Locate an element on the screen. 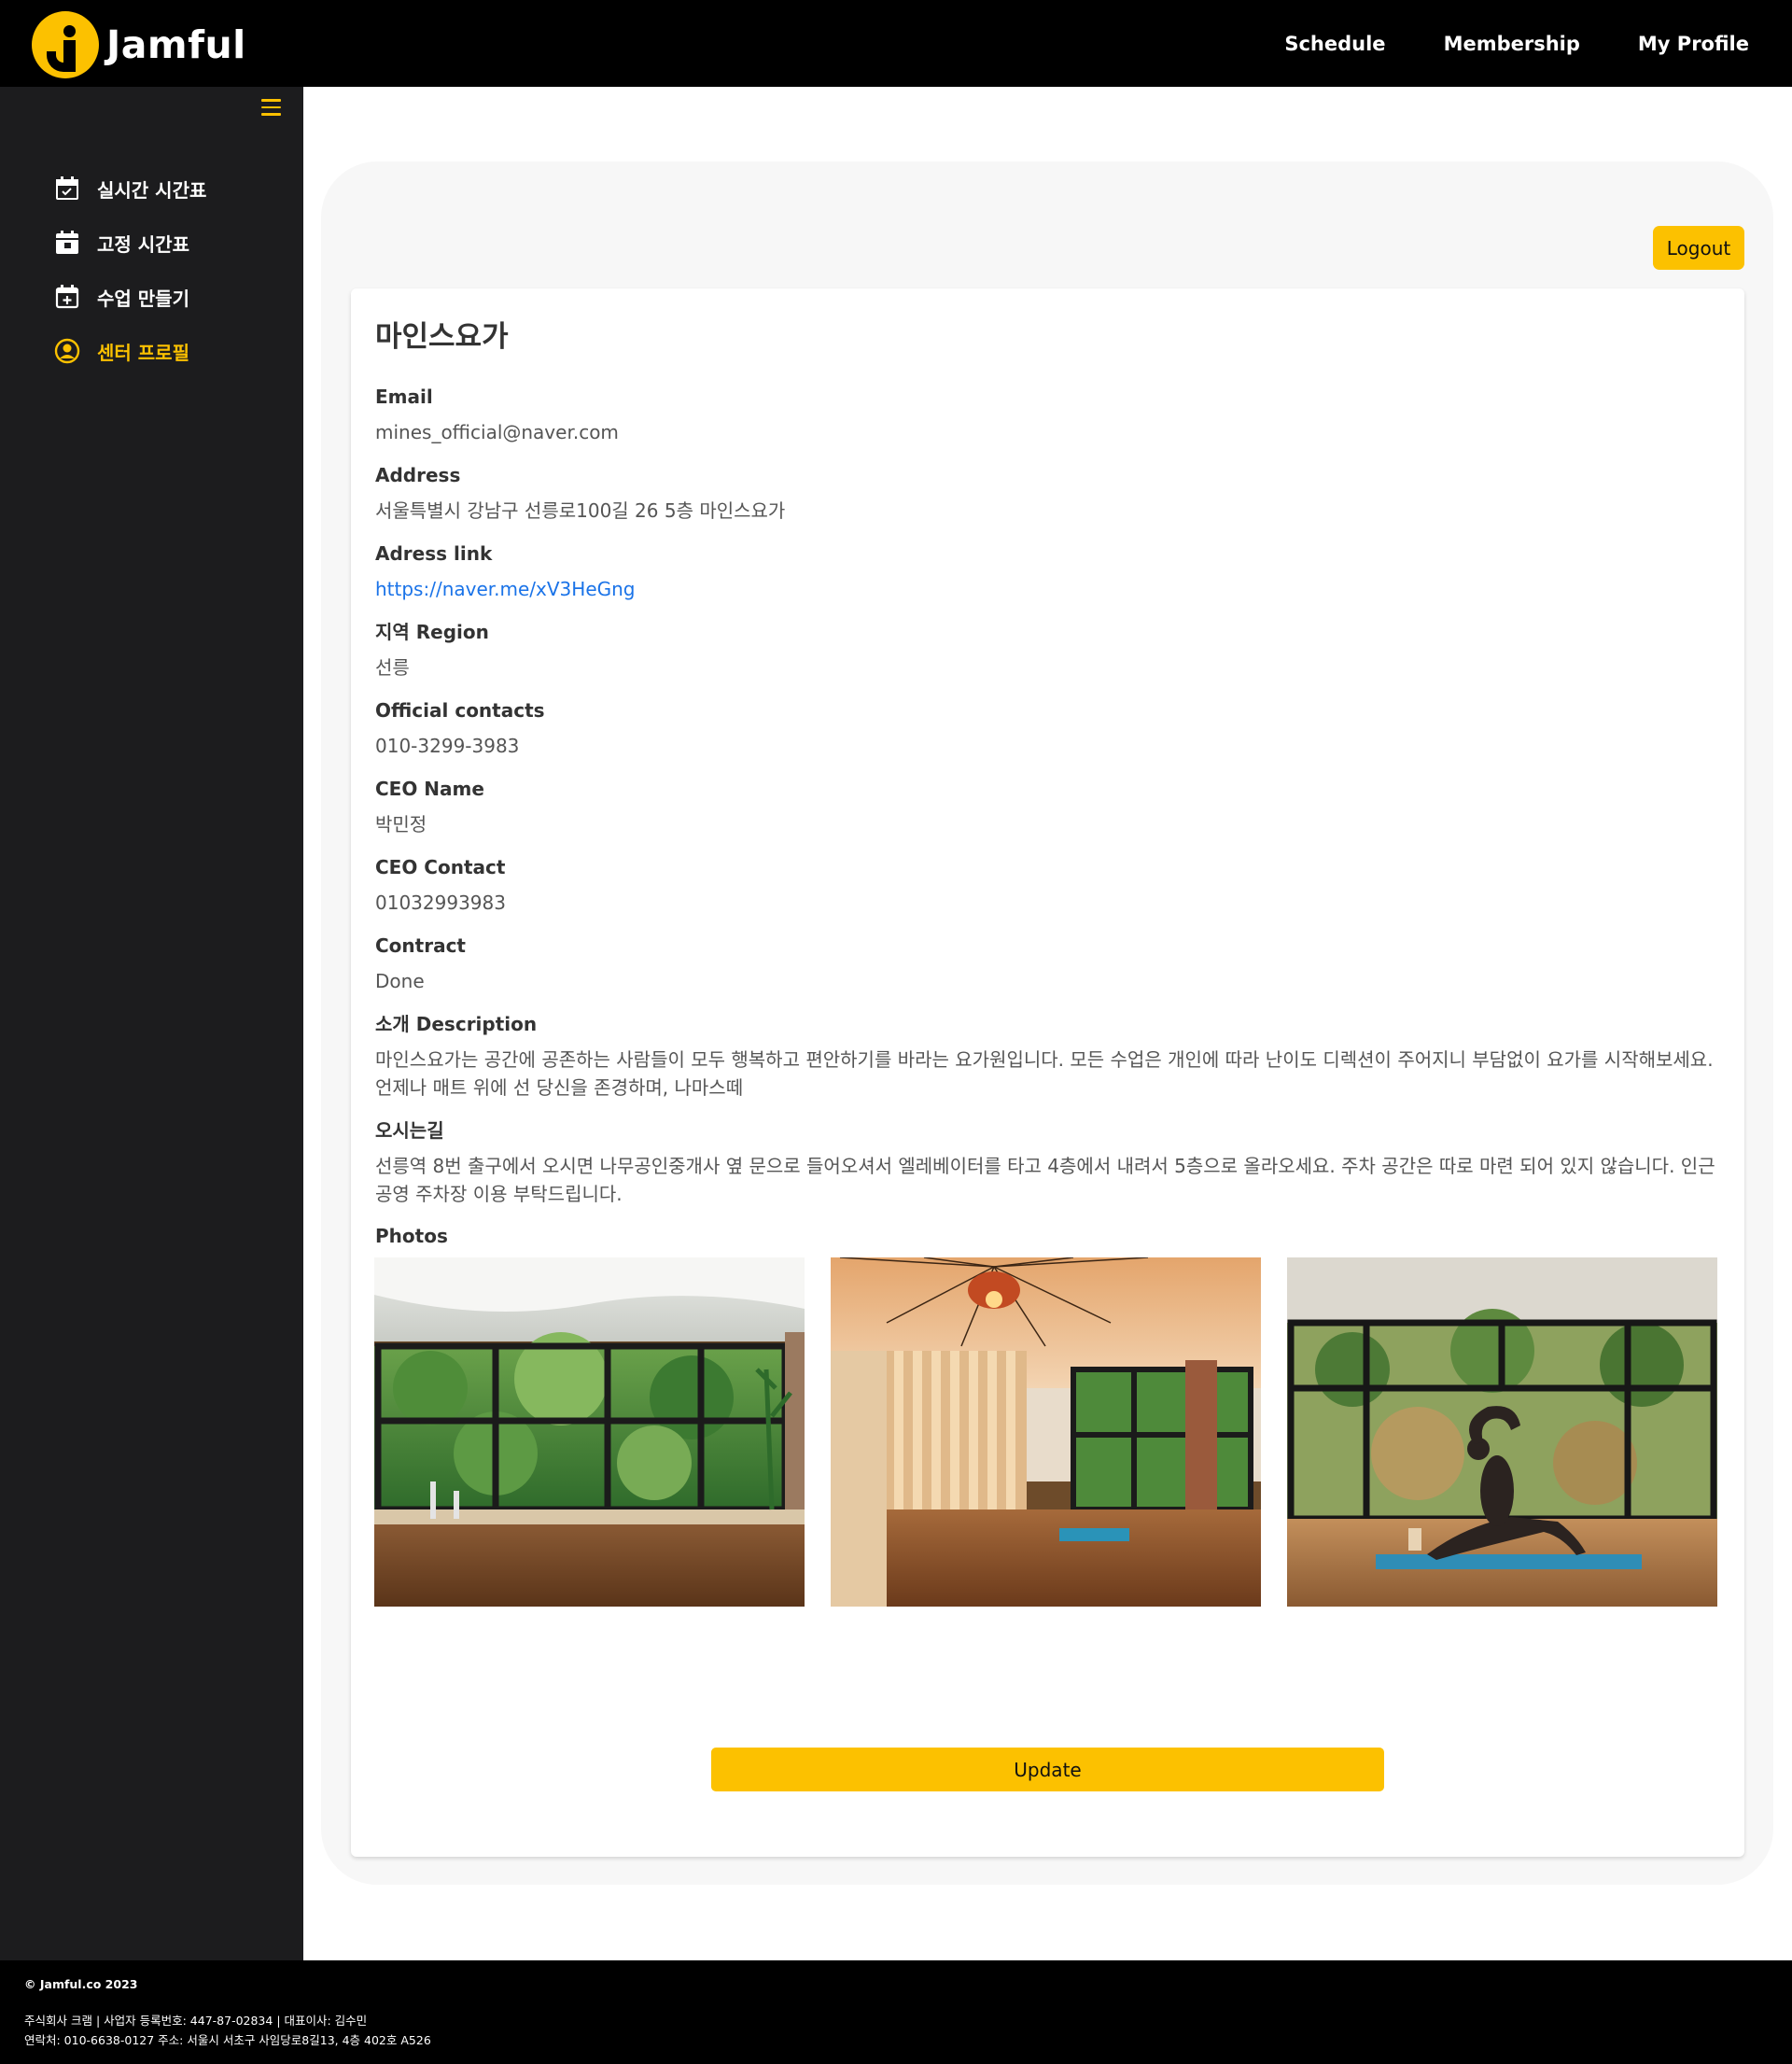  nav-my-profile: My Profile is located at coordinates (1693, 44).